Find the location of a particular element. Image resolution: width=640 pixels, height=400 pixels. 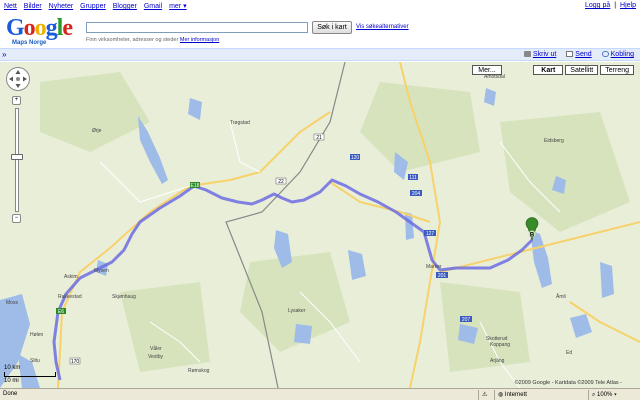

map-type-terrain: Terreng is located at coordinates (617, 70).